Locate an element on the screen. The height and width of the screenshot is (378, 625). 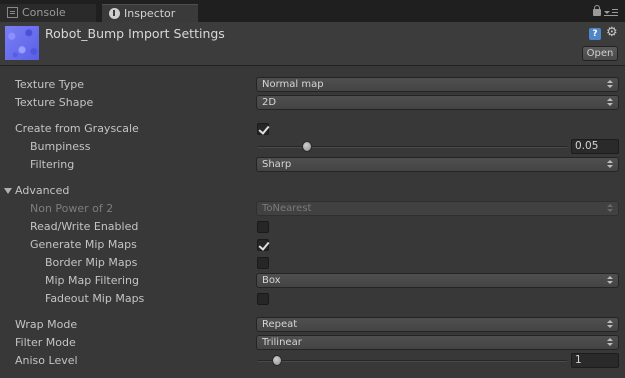
row-wrap-mode: Wrap Mode Repeat is located at coordinates (312, 325).